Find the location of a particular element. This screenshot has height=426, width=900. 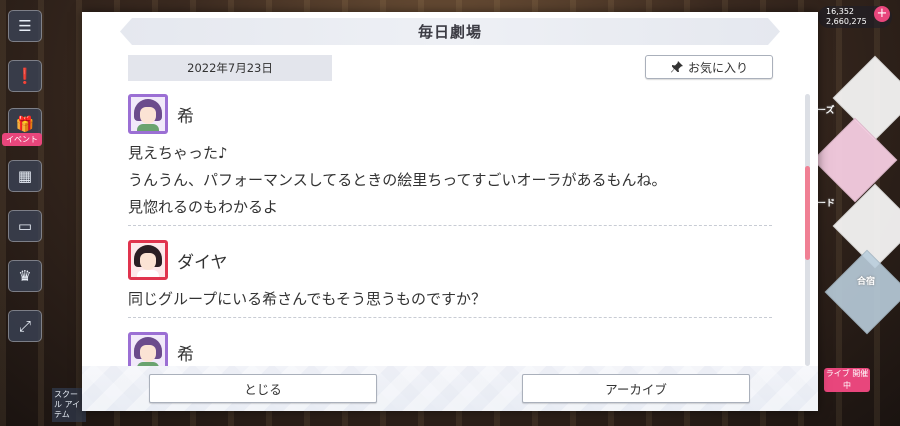

add-currency-button: + is located at coordinates (882, 14).